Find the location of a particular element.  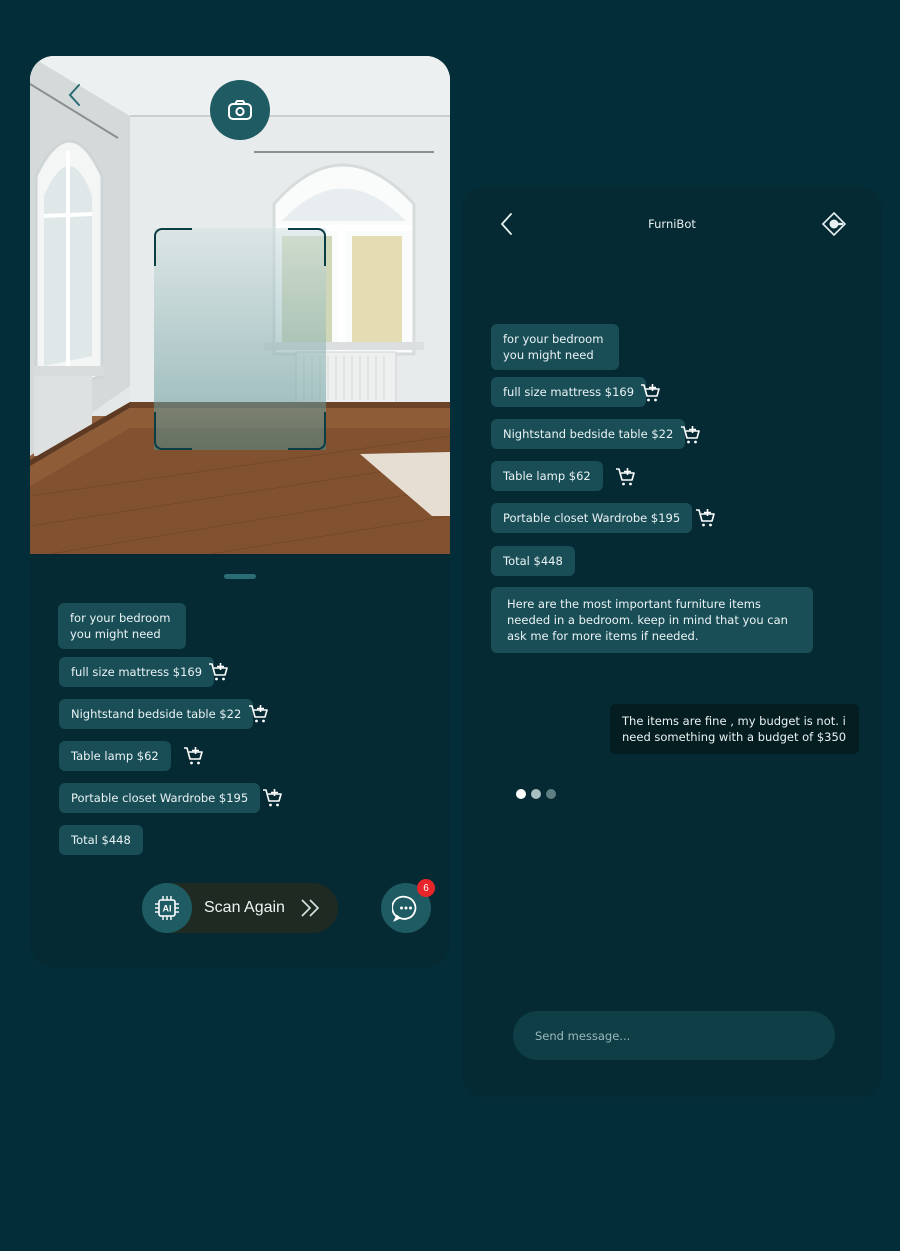

scan-again-button: AI Scan Again is located at coordinates (240, 908).